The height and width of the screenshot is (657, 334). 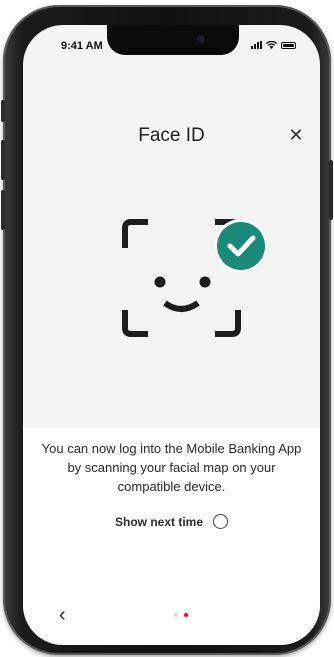 I want to click on notch, so click(x=173, y=40).